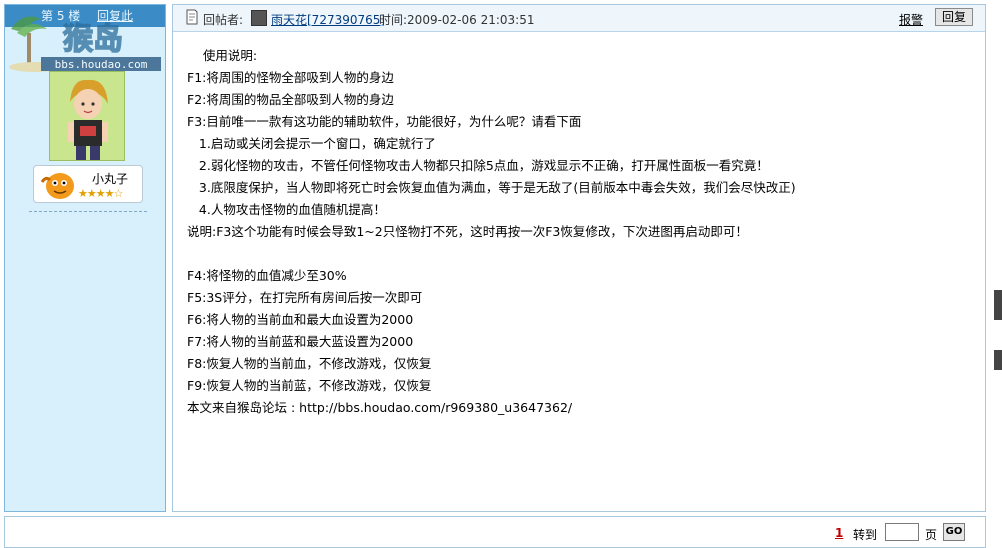 This screenshot has height=548, width=1002. What do you see at coordinates (88, 184) in the screenshot?
I see `user-card: 小丸子 ★★★★☆` at bounding box center [88, 184].